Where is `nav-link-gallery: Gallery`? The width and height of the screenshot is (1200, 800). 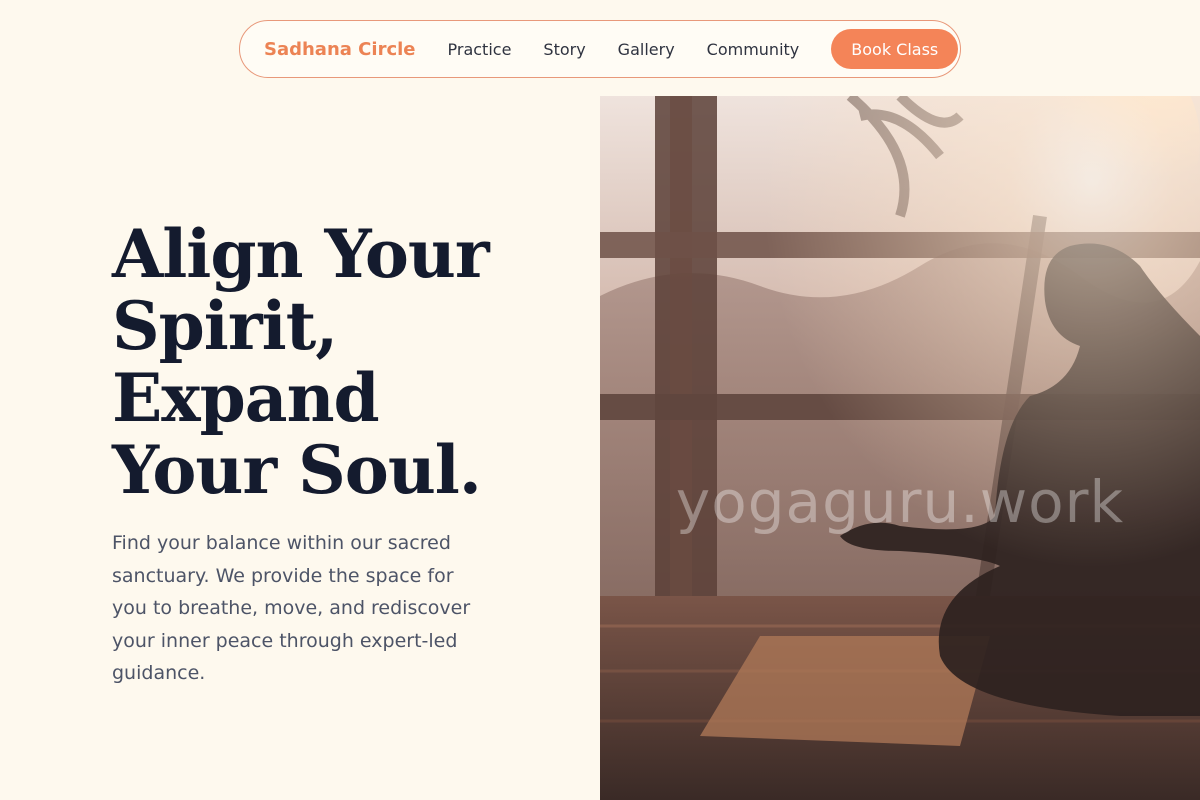
nav-link-gallery: Gallery is located at coordinates (646, 49).